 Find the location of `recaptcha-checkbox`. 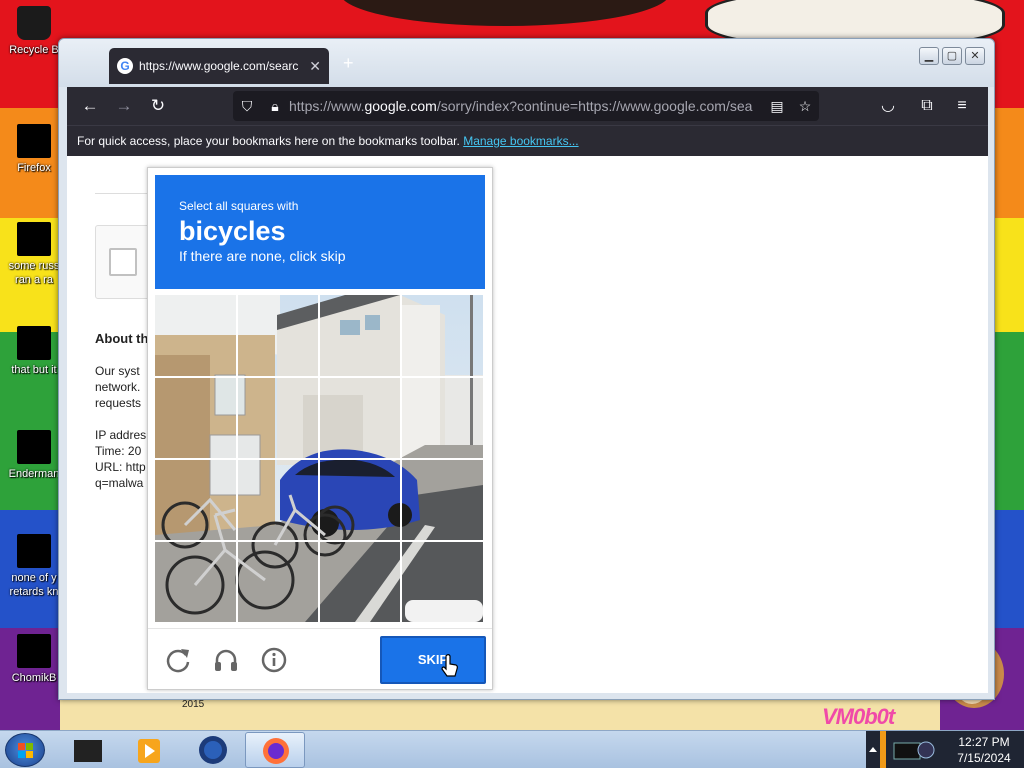

recaptcha-checkbox is located at coordinates (123, 262).